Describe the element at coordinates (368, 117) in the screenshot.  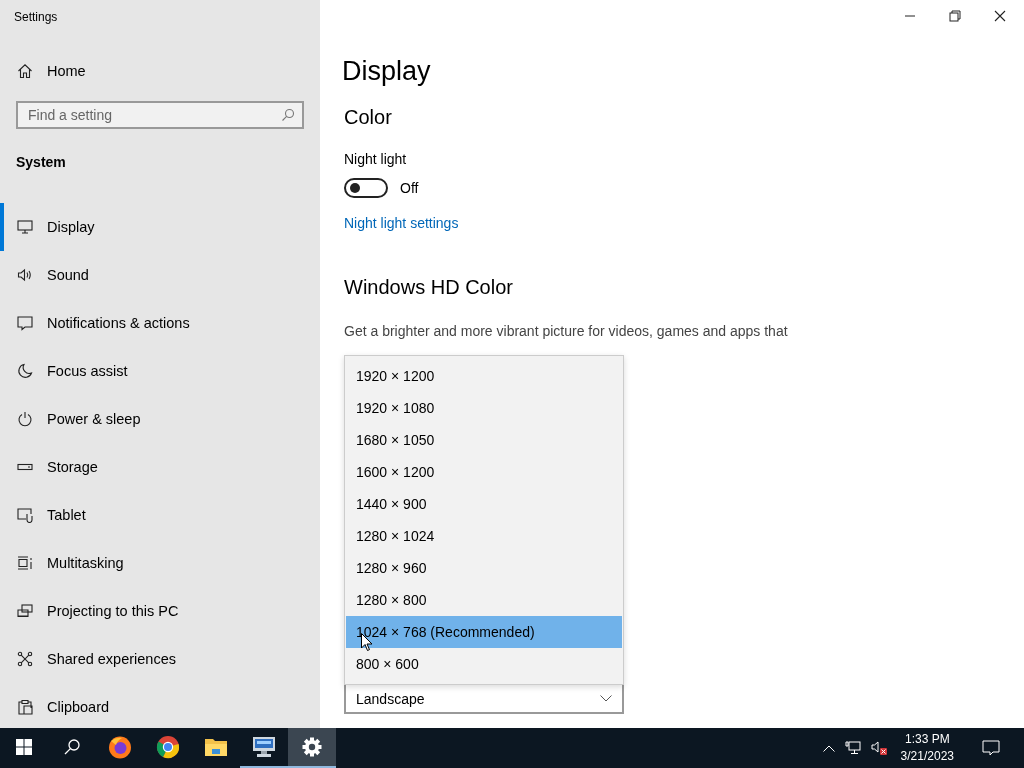
I see `section-heading: Color` at that location.